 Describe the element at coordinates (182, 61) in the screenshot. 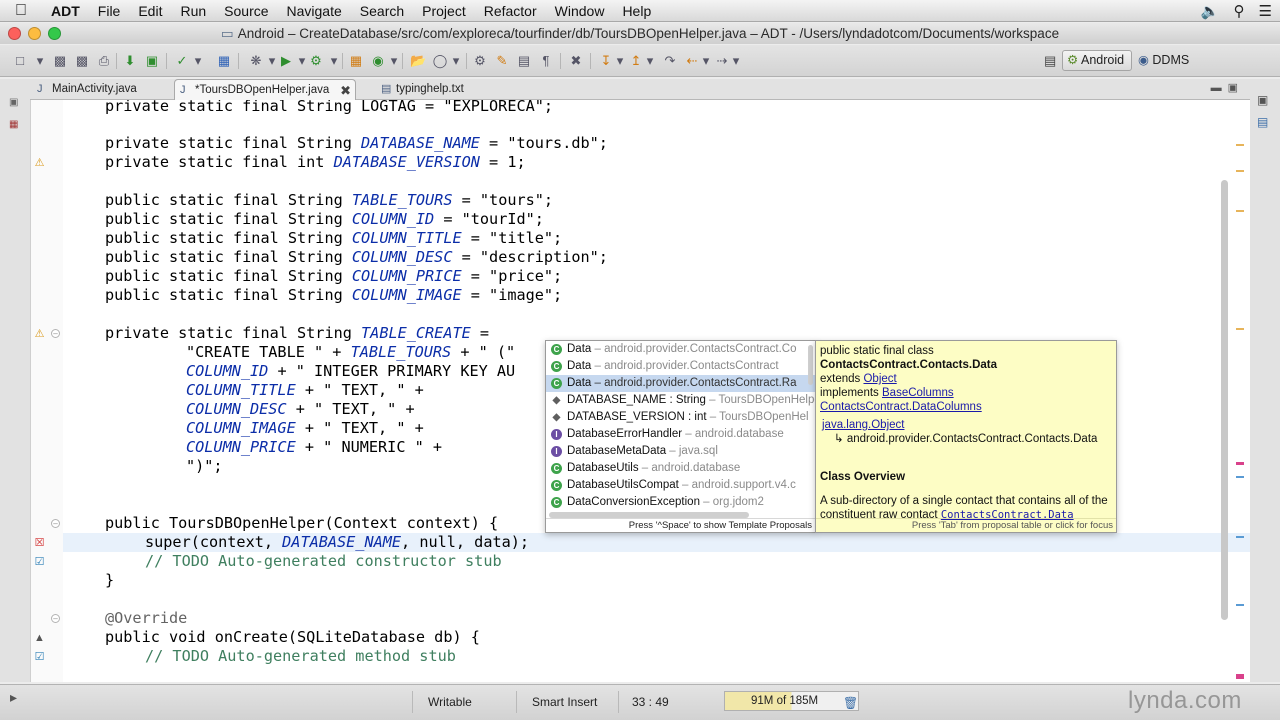

I see `lint-check-icon: ✓` at that location.